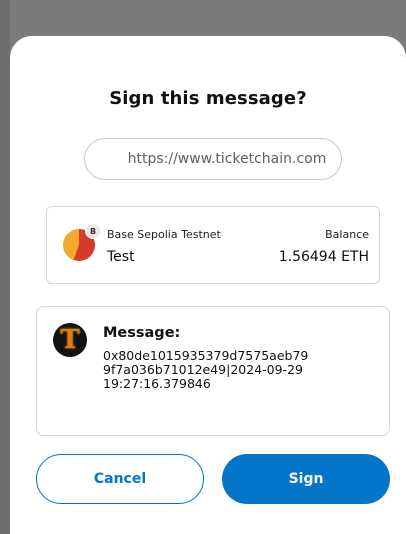 Image resolution: width=406 pixels, height=534 pixels. Describe the element at coordinates (306, 479) in the screenshot. I see `sign-button: Sign` at that location.